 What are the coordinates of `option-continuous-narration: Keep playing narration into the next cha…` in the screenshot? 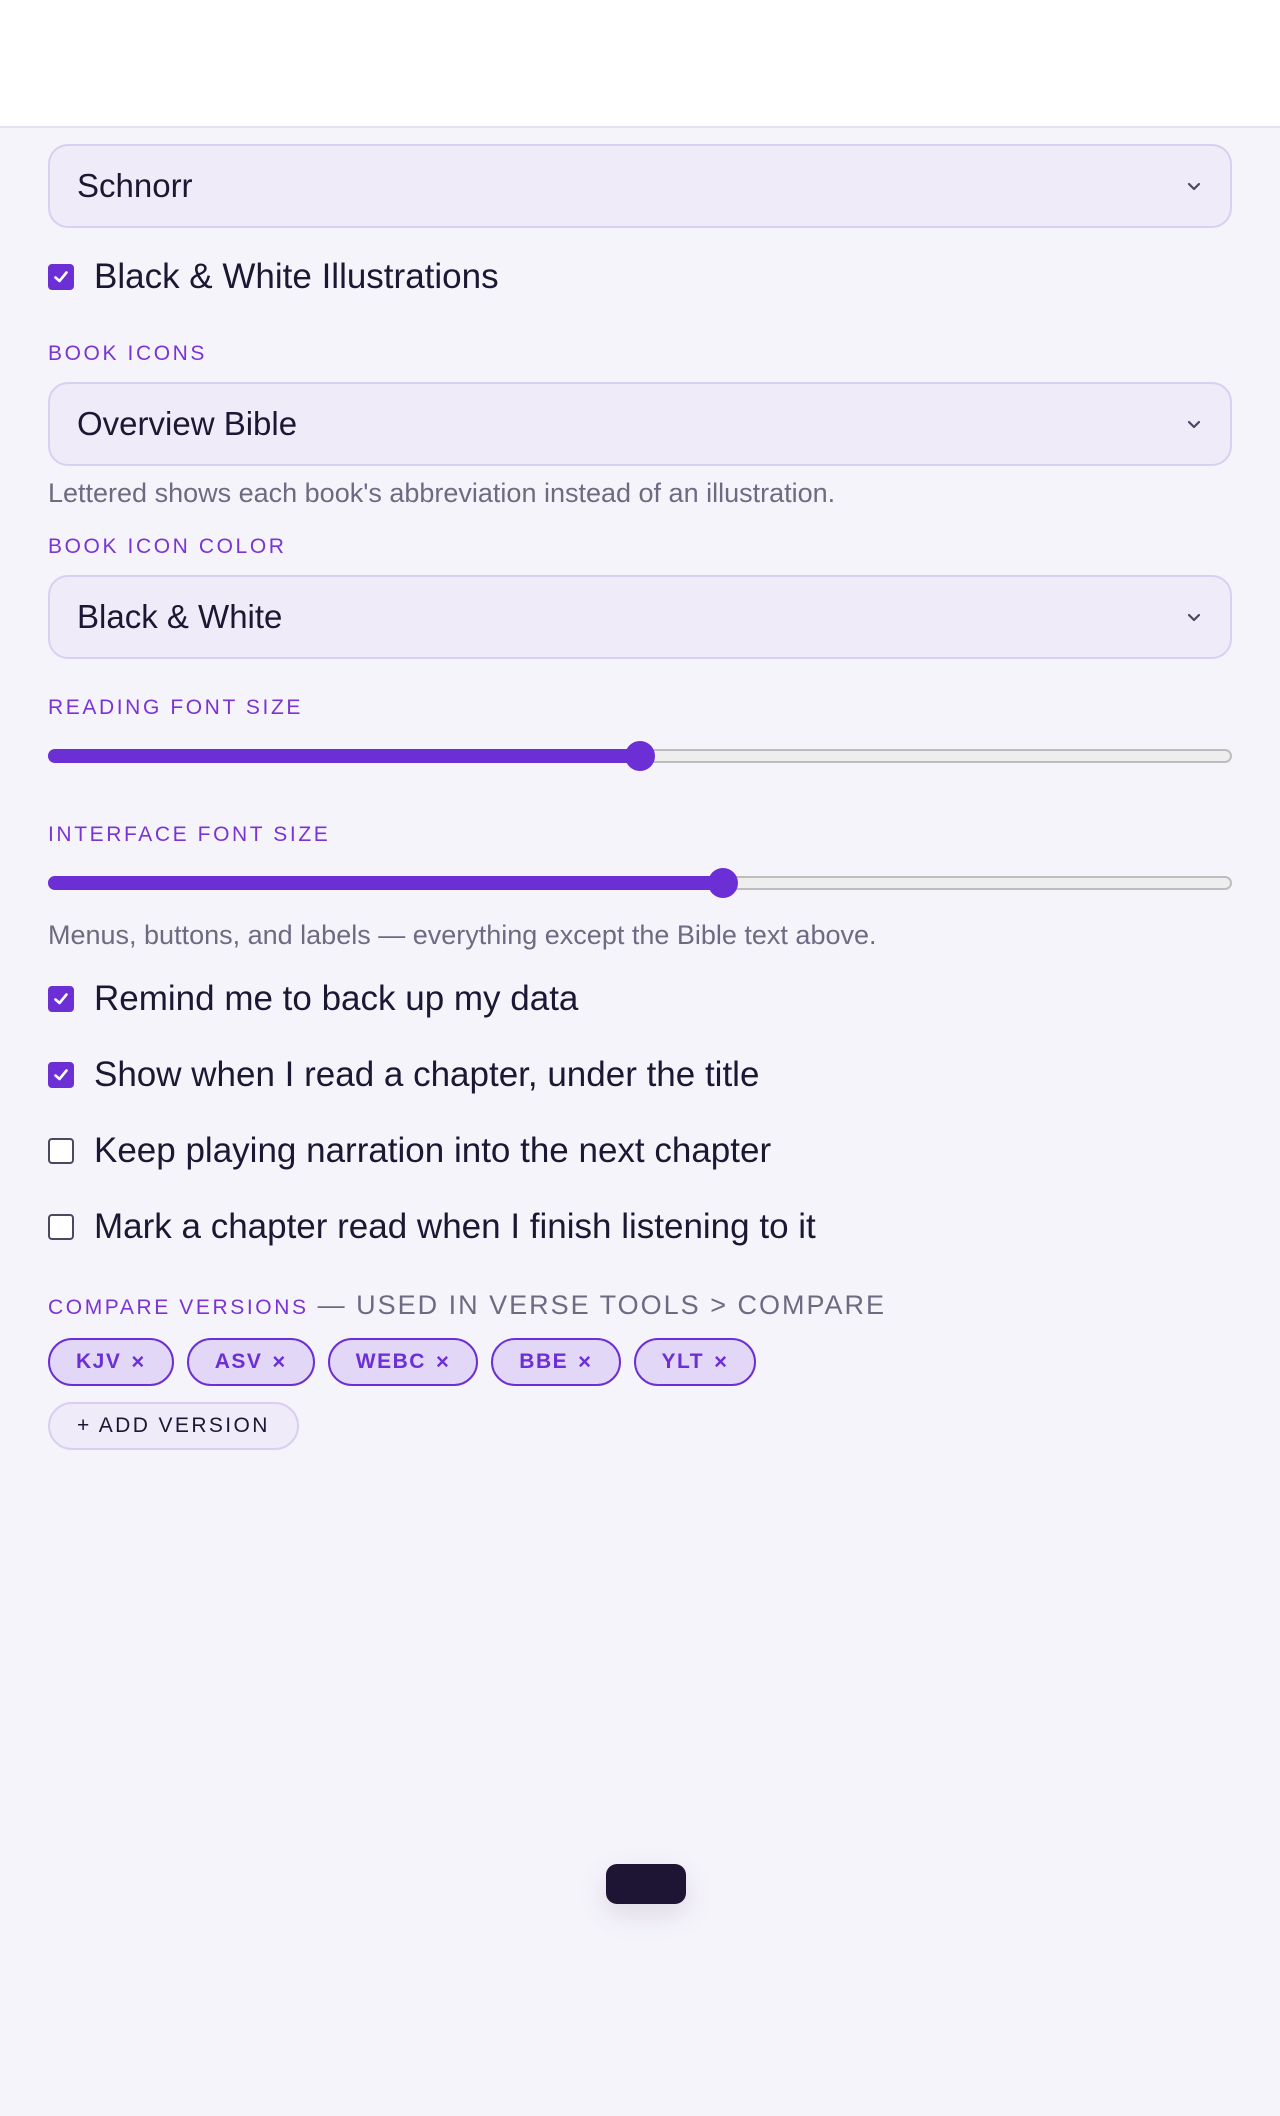 It's located at (640, 1151).